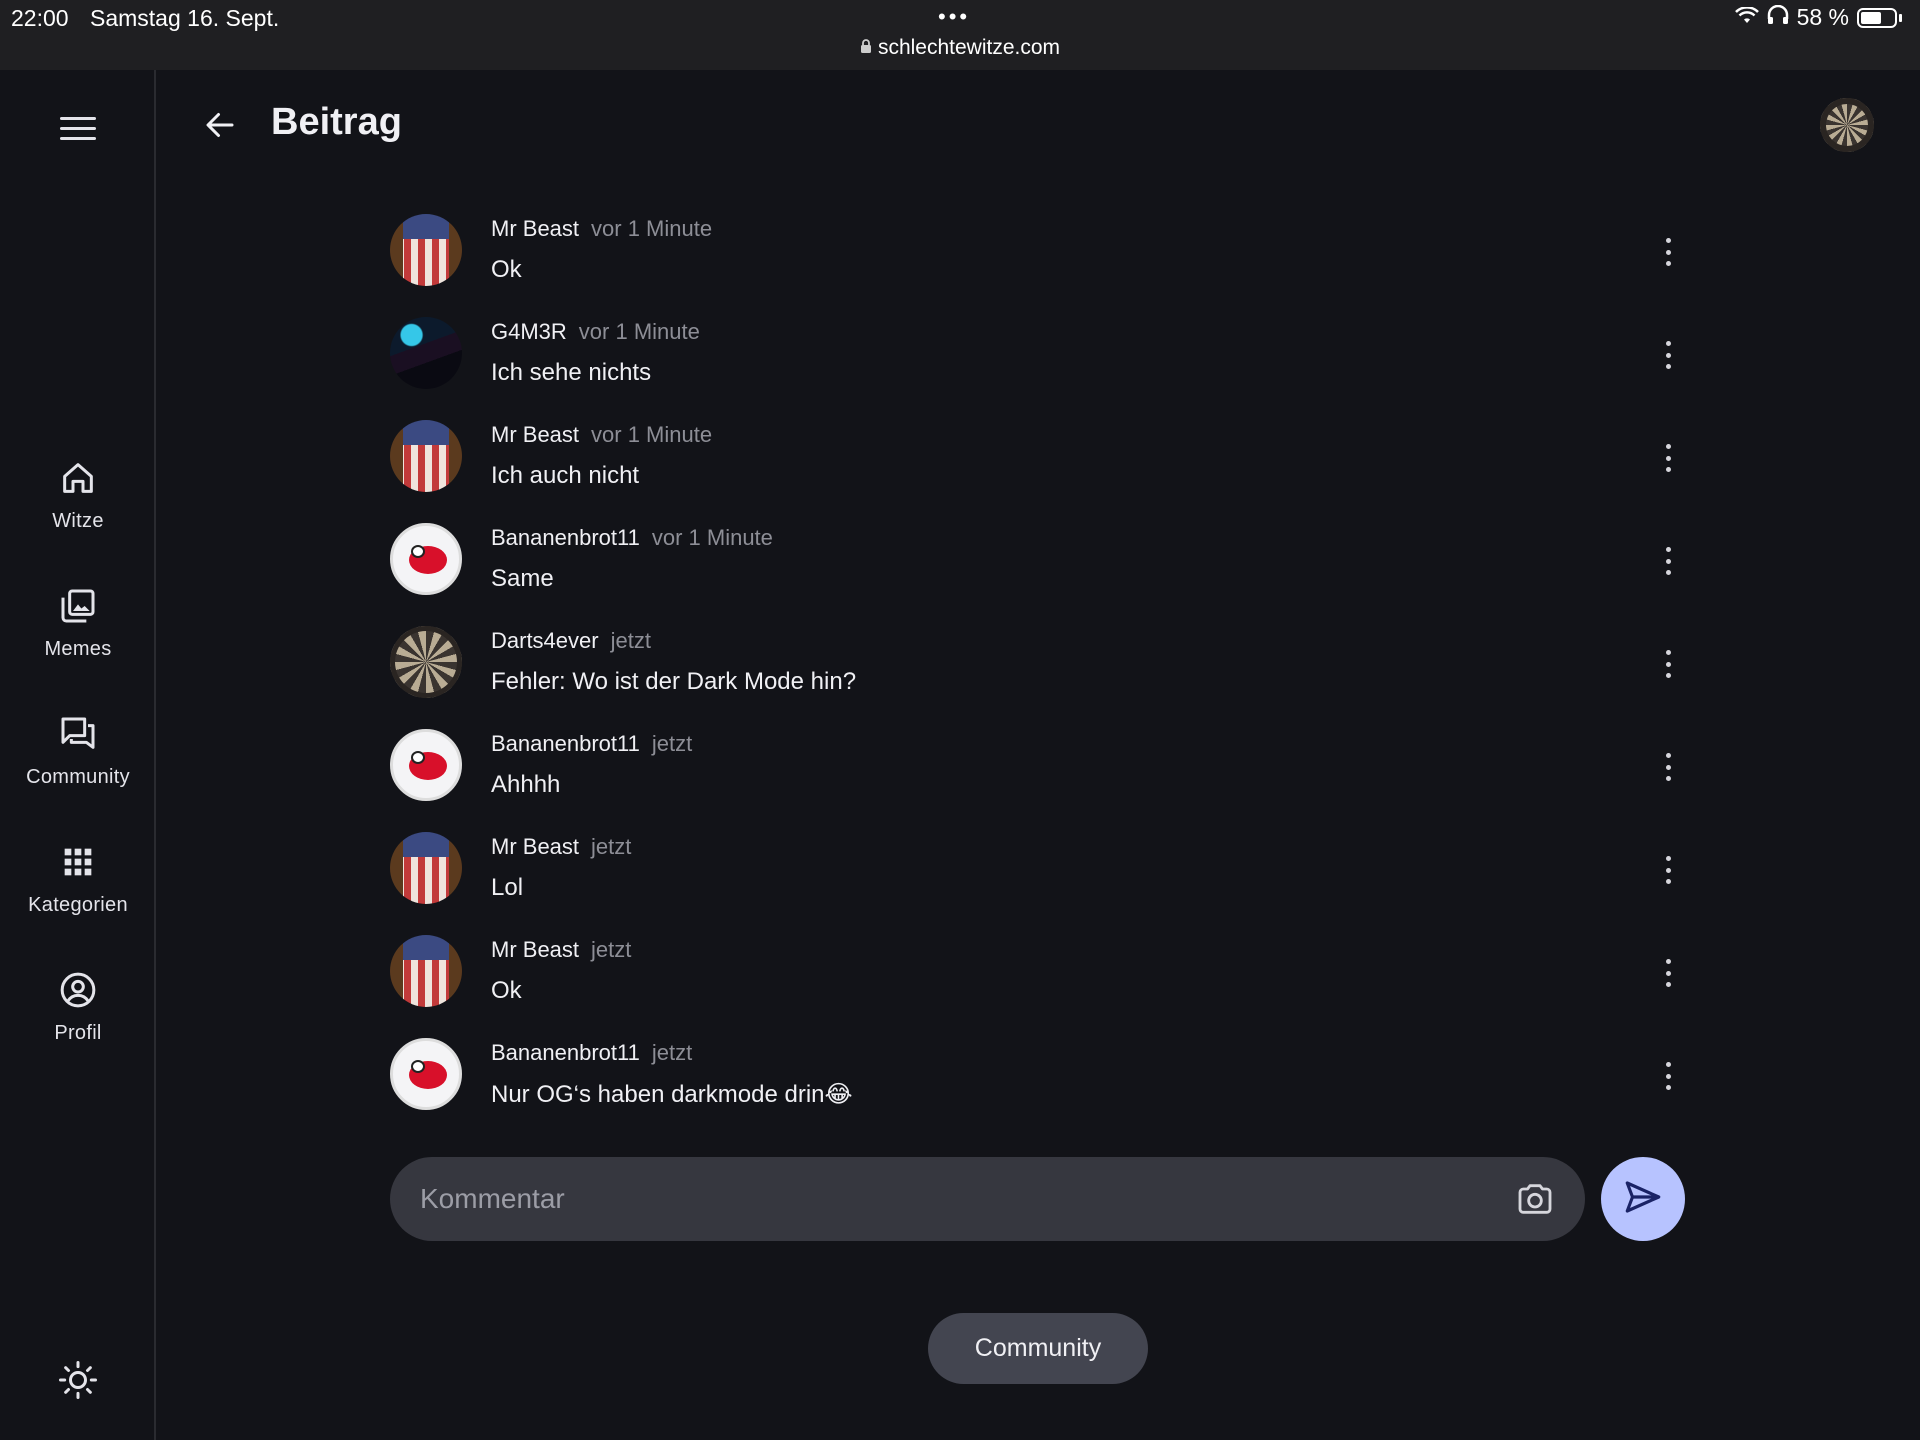 The height and width of the screenshot is (1440, 1920). What do you see at coordinates (1877, 17) in the screenshot?
I see `battery-icon` at bounding box center [1877, 17].